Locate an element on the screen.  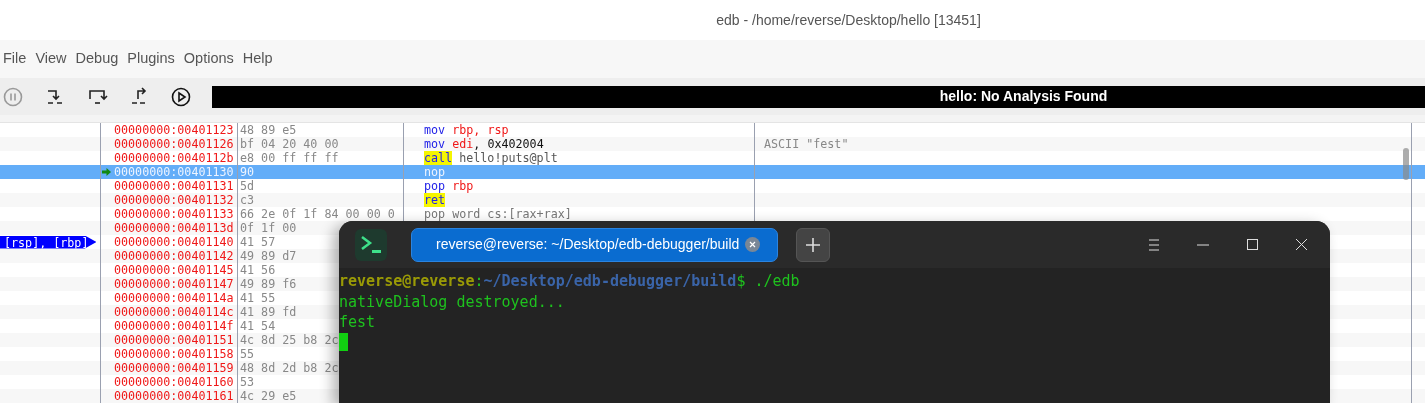
bytes-cell: 55 is located at coordinates (247, 354).